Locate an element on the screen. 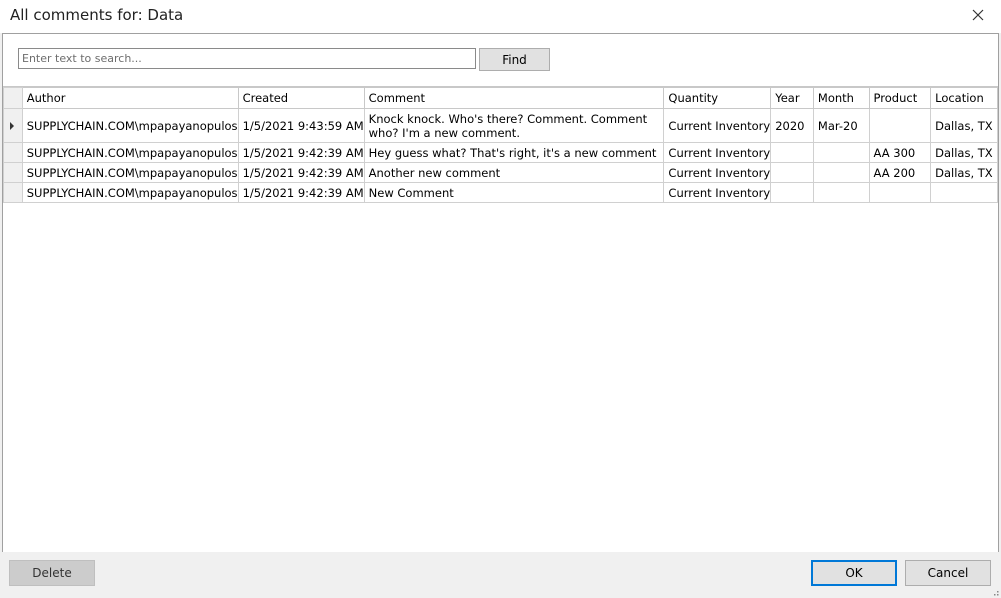 This screenshot has width=1001, height=598. row-indicator-arrow-icon is located at coordinates (12, 125).